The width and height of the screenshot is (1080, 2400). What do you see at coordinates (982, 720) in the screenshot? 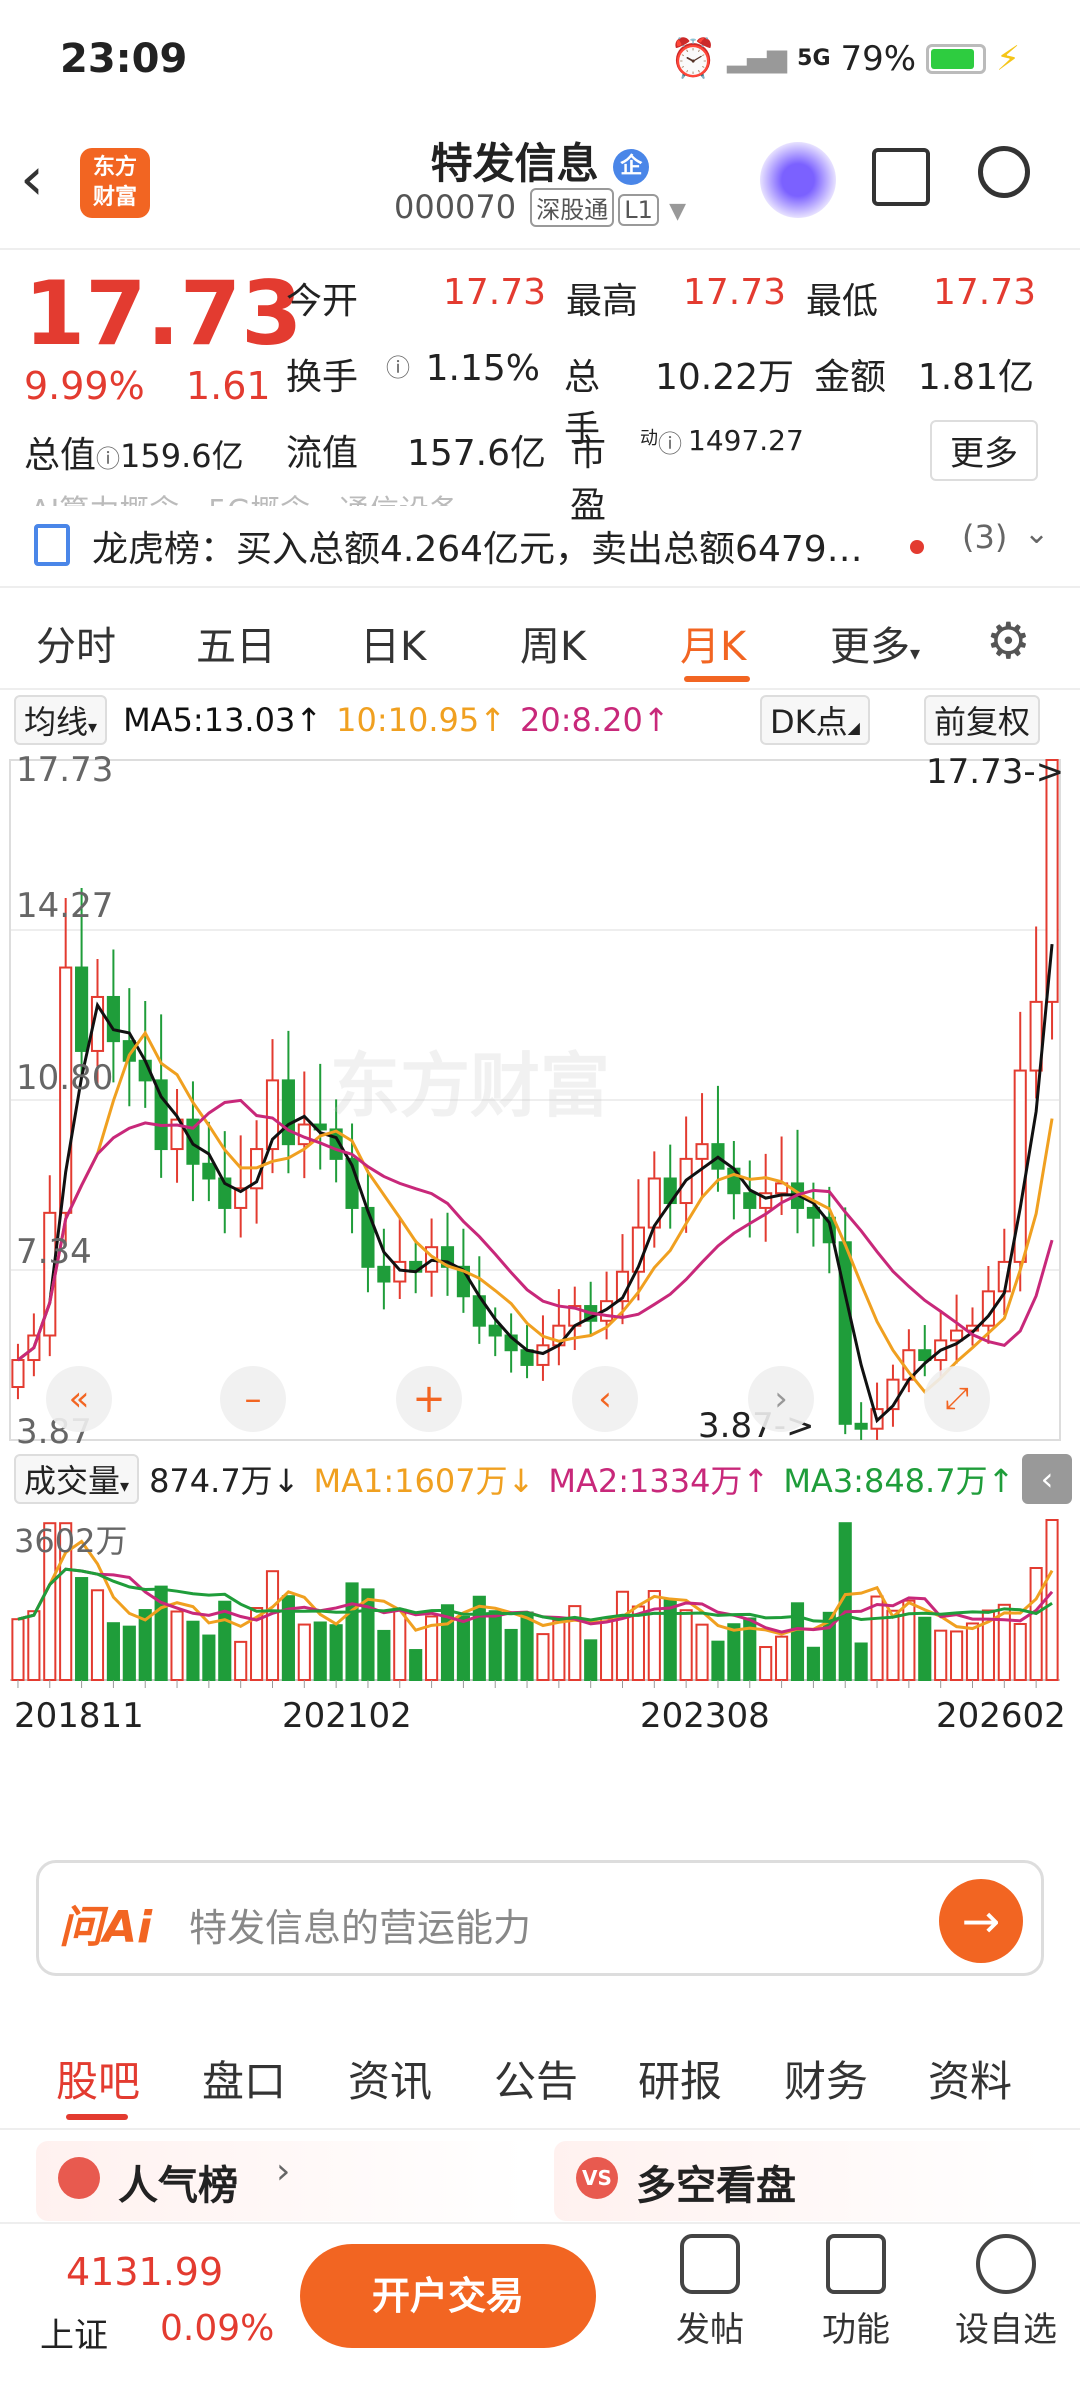
I see `adjust-button: 前复权` at bounding box center [982, 720].